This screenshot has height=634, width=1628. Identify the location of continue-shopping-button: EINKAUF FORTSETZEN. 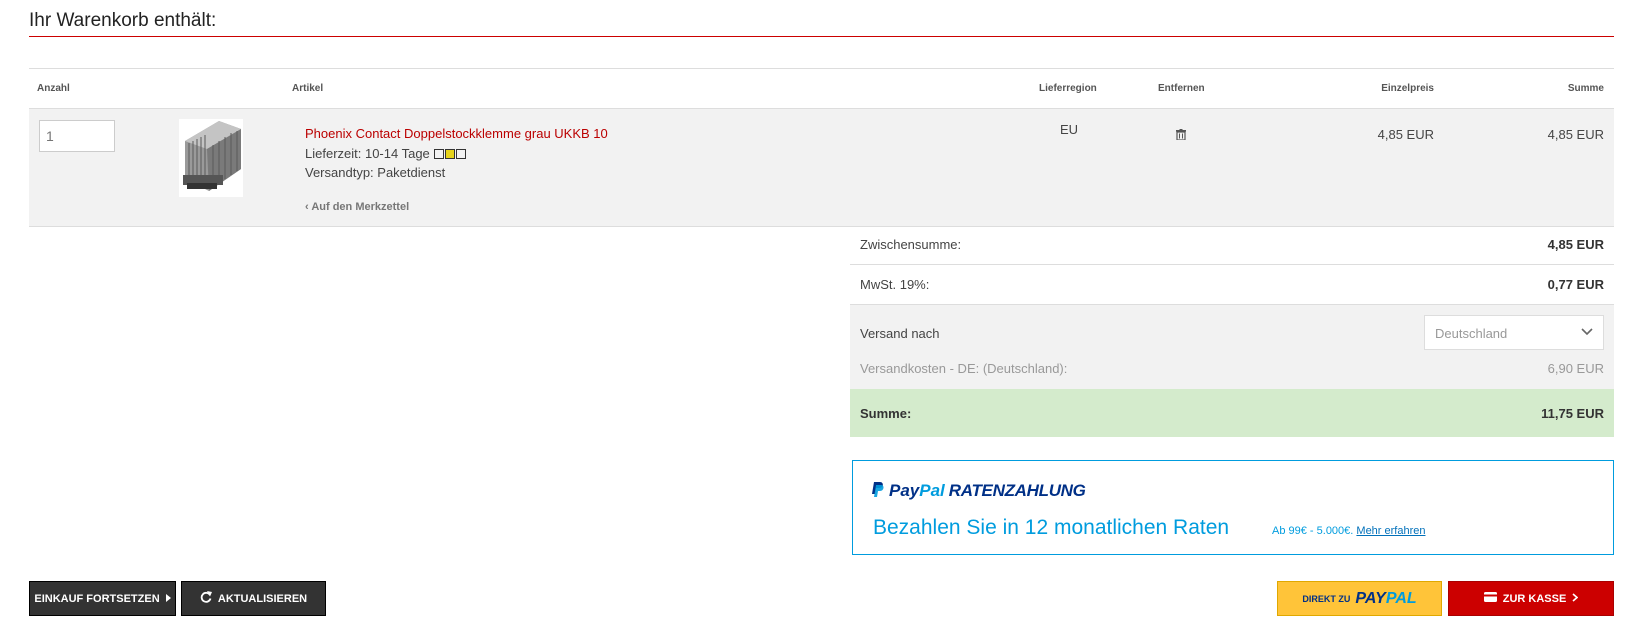
(102, 598).